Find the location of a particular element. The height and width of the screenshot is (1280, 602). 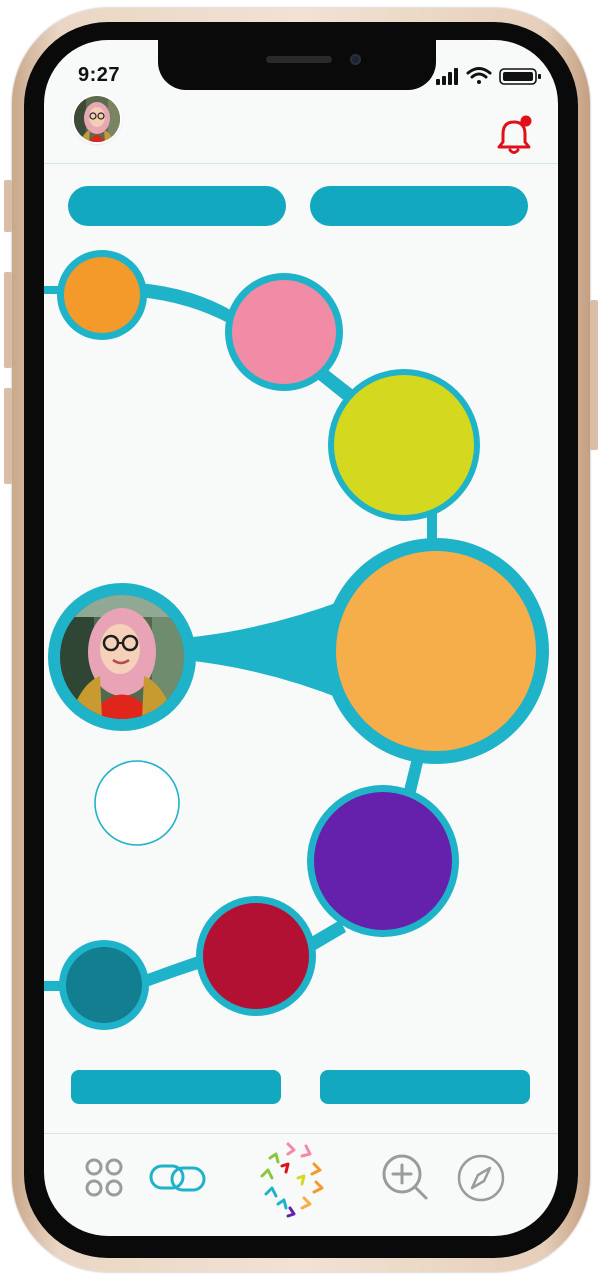

node-orange-small is located at coordinates (102, 295).